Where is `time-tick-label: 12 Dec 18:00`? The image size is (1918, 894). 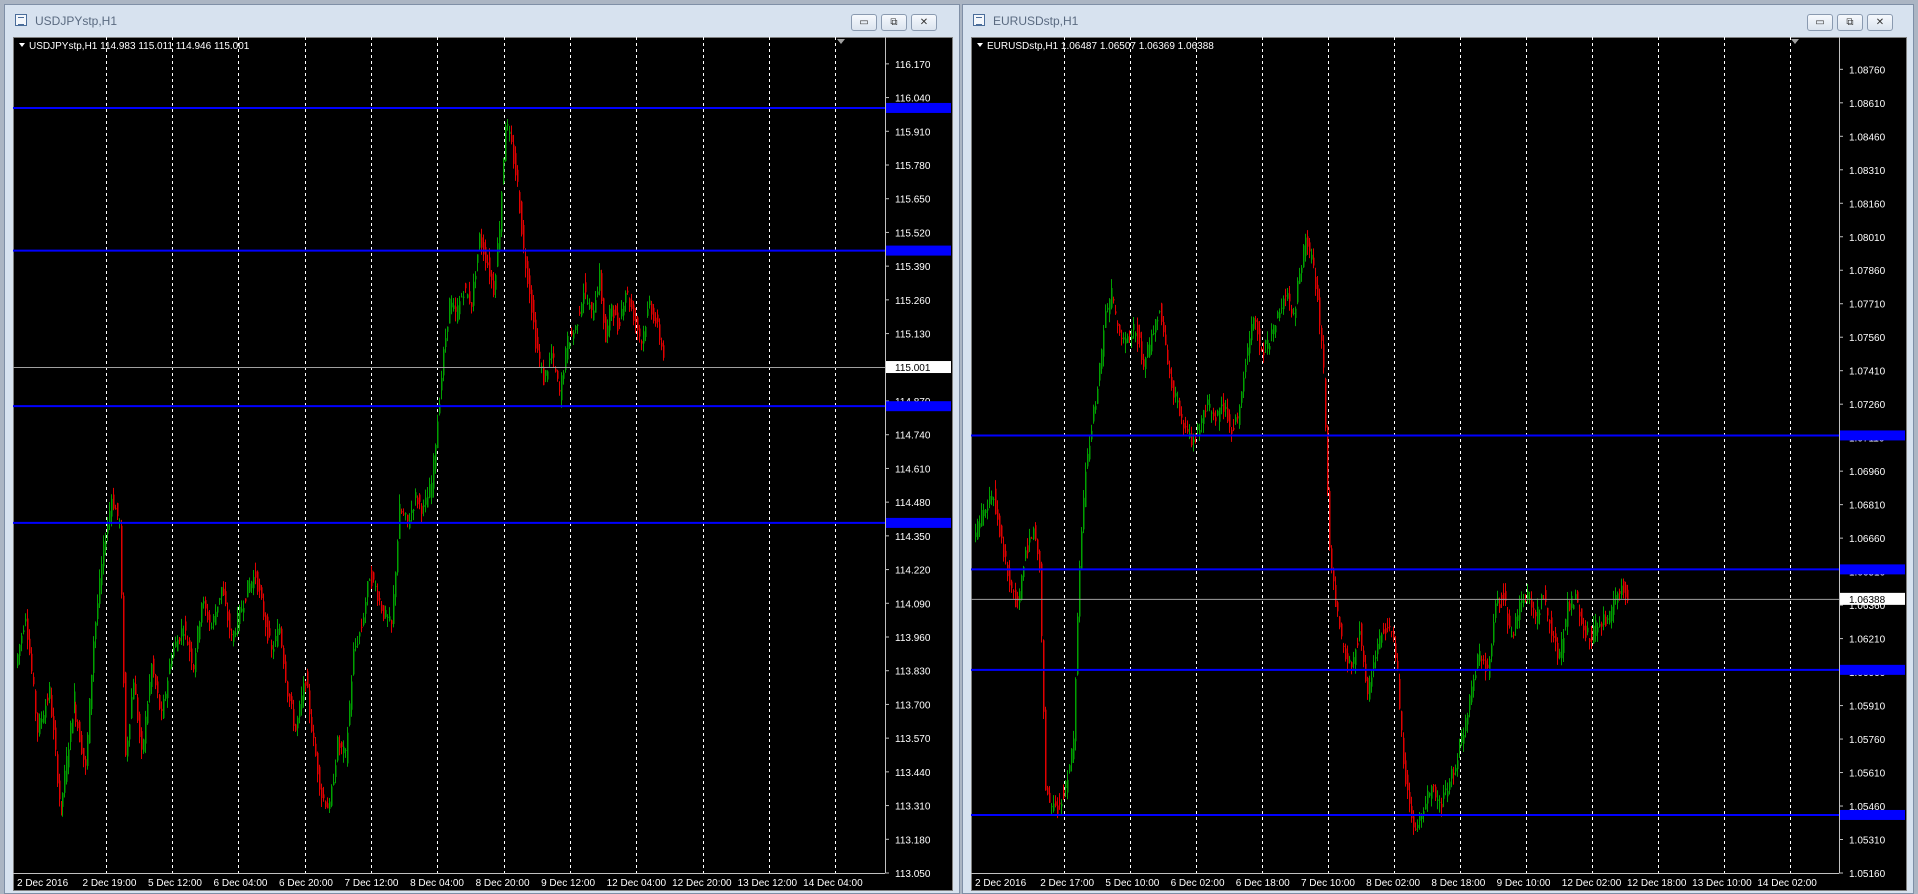
time-tick-label: 12 Dec 18:00 is located at coordinates (1657, 883).